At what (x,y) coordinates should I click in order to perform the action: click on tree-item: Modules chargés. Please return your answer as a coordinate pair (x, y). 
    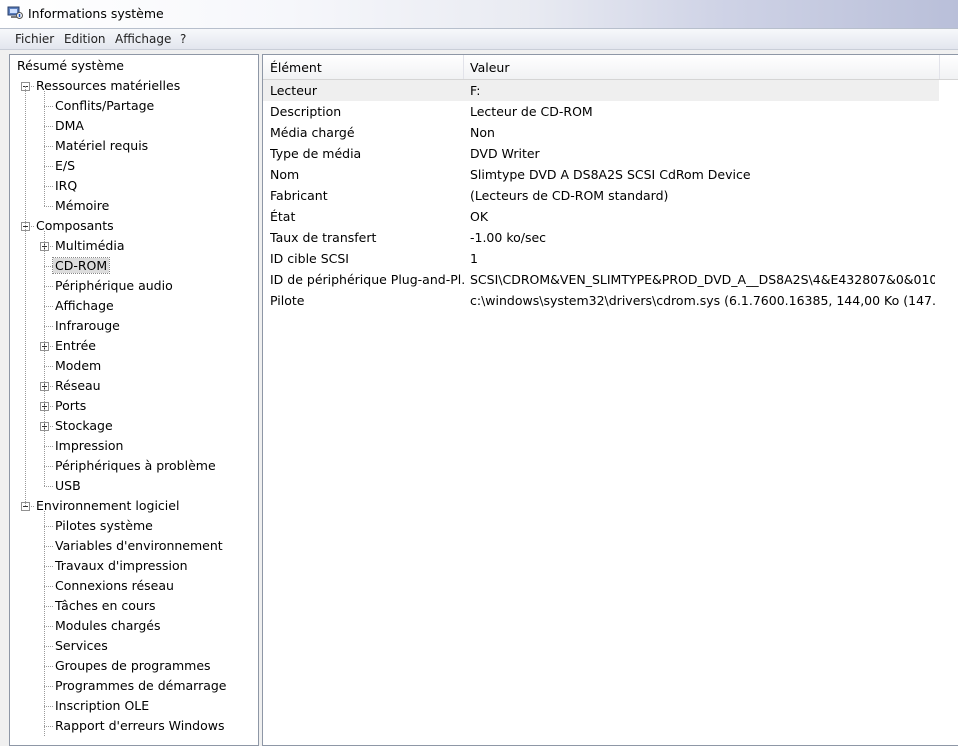
    Looking at the image, I should click on (107, 626).